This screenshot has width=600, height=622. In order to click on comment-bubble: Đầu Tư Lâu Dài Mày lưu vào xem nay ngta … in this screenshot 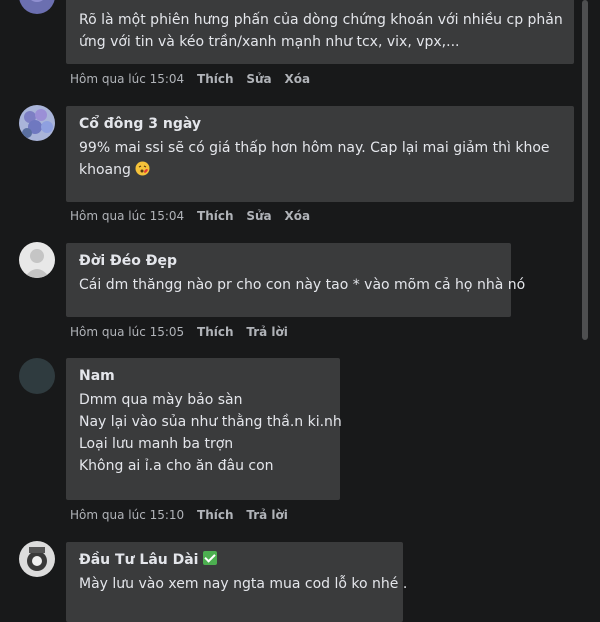, I will do `click(237, 582)`.